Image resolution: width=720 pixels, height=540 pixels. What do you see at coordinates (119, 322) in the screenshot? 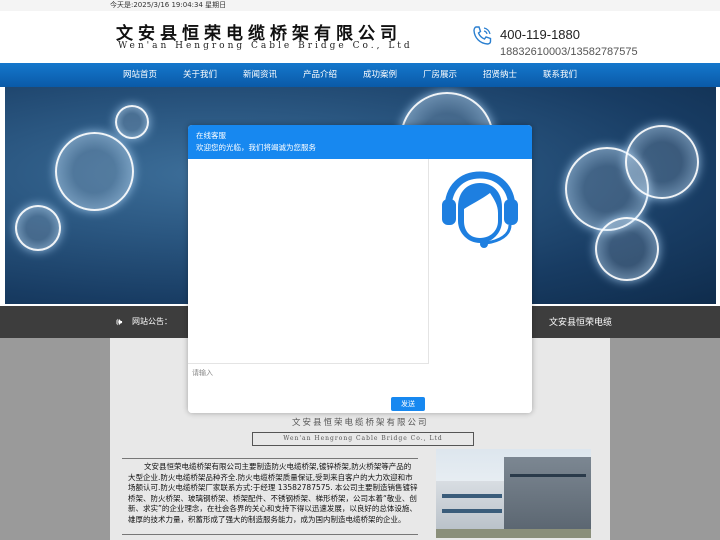
I see `speaker-icon: 🕪` at bounding box center [119, 322].